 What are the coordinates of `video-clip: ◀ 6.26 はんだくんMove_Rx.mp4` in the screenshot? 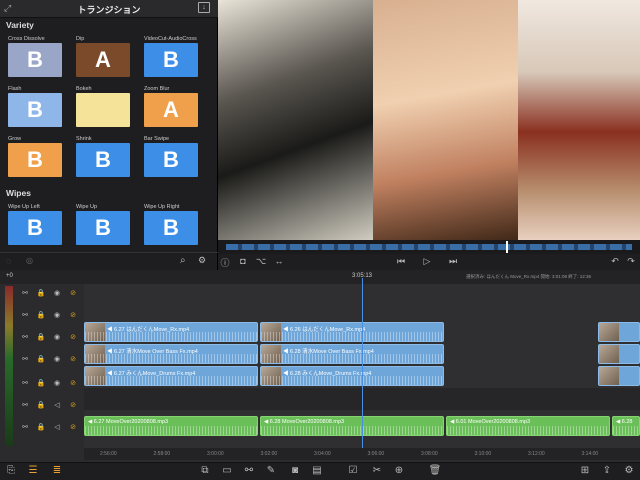 It's located at (352, 332).